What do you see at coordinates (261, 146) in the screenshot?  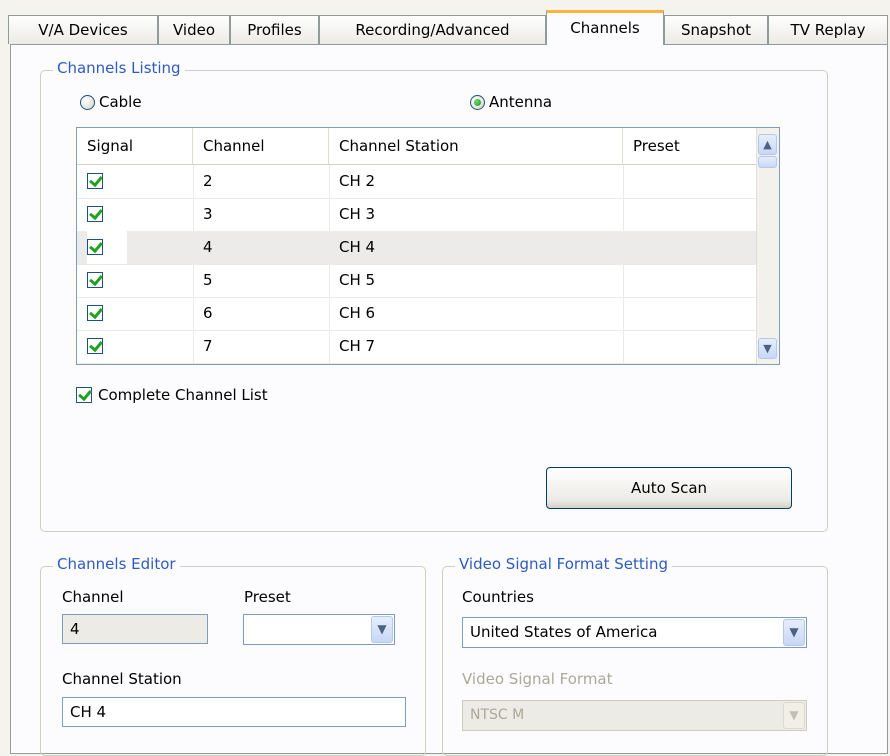 I see `column-header-channel: Channel` at bounding box center [261, 146].